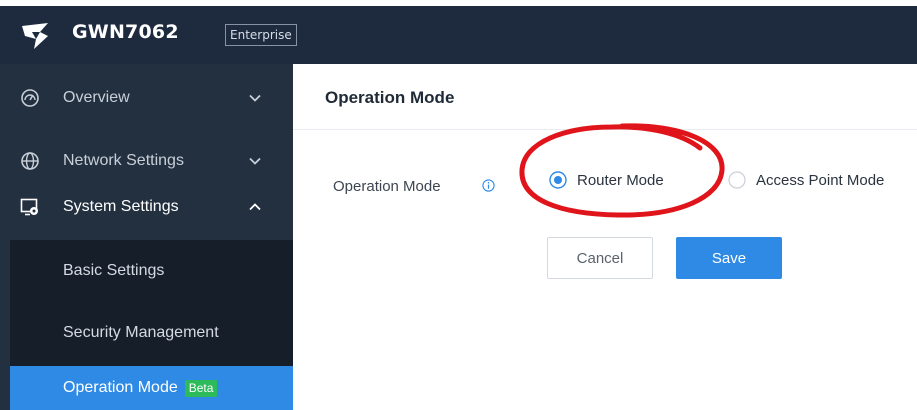 The image size is (917, 410). Describe the element at coordinates (141, 332) in the screenshot. I see `submenu-item-label: Security Management` at that location.